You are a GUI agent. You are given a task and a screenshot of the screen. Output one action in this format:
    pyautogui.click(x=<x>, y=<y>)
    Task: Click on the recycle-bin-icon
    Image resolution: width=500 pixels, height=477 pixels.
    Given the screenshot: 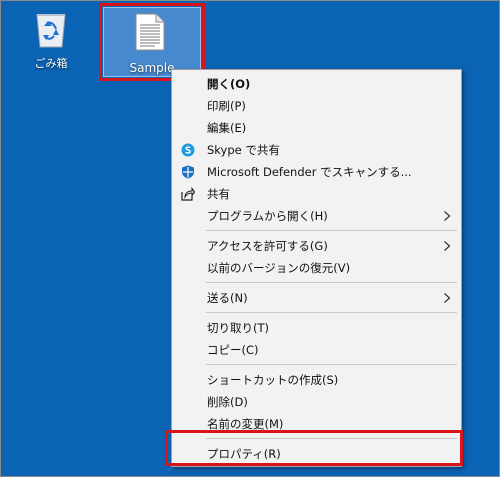 What is the action you would take?
    pyautogui.click(x=51, y=31)
    